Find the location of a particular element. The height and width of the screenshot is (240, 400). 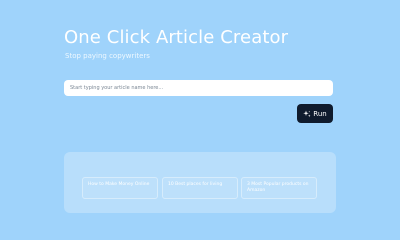

suggestion-card: 10 Best places for living is located at coordinates (200, 188).